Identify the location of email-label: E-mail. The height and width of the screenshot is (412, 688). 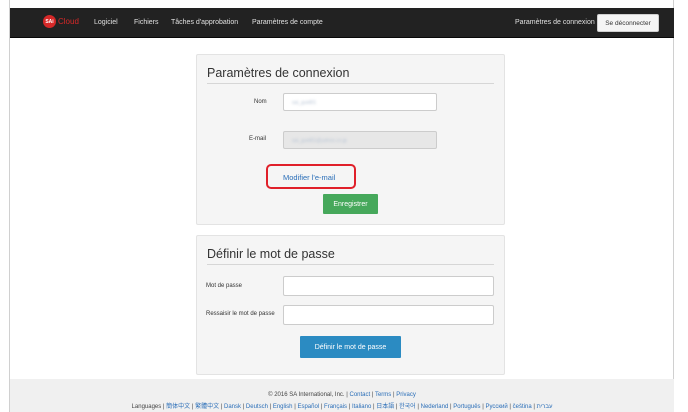
(258, 139).